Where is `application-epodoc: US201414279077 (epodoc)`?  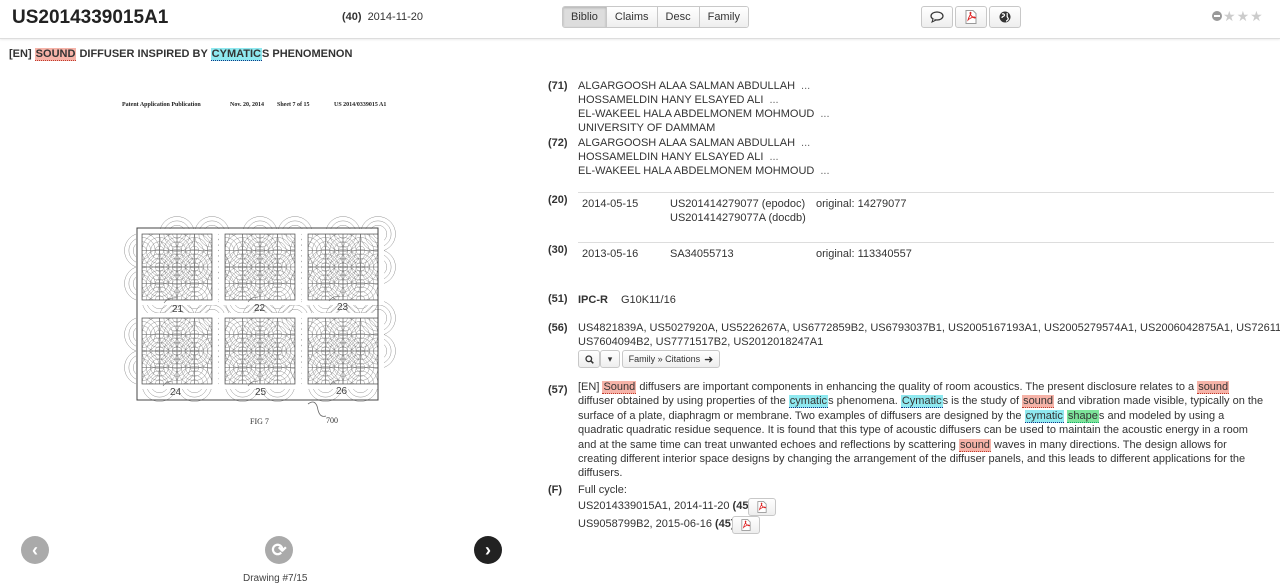 application-epodoc: US201414279077 (epodoc) is located at coordinates (738, 204).